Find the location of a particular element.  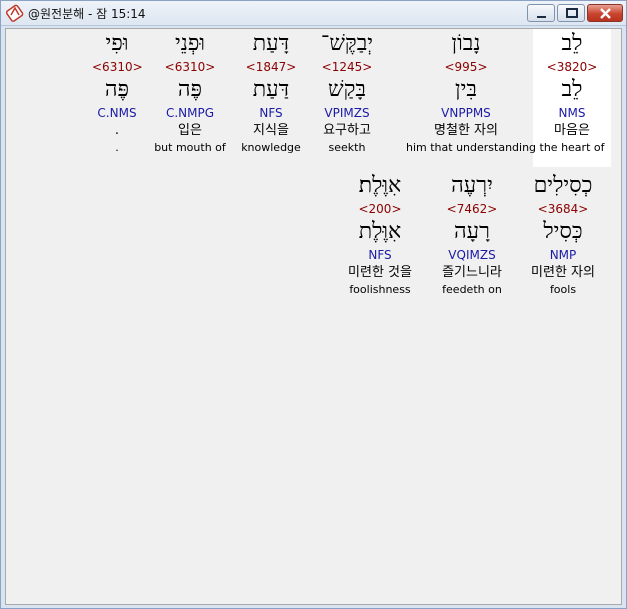

strong-number: <7462> is located at coordinates (472, 209).